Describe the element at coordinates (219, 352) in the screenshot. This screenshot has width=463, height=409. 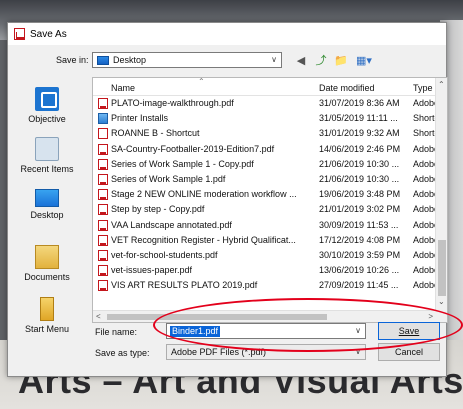
I see `save-as-type-value: Adobe PDF Files (*.pdf)` at that location.